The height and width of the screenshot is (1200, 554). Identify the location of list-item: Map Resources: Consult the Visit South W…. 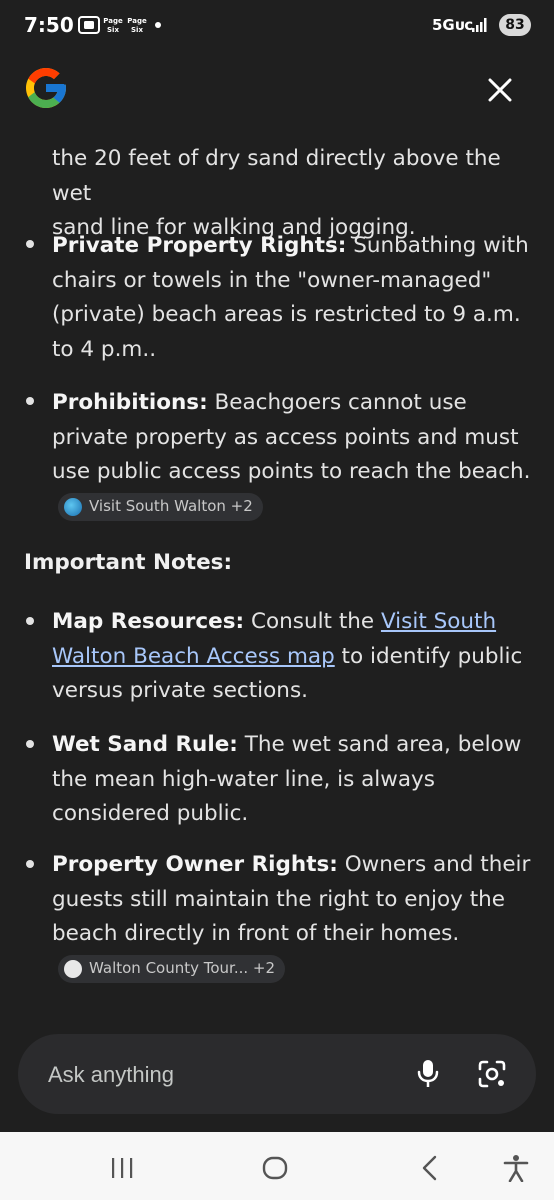
(287, 656).